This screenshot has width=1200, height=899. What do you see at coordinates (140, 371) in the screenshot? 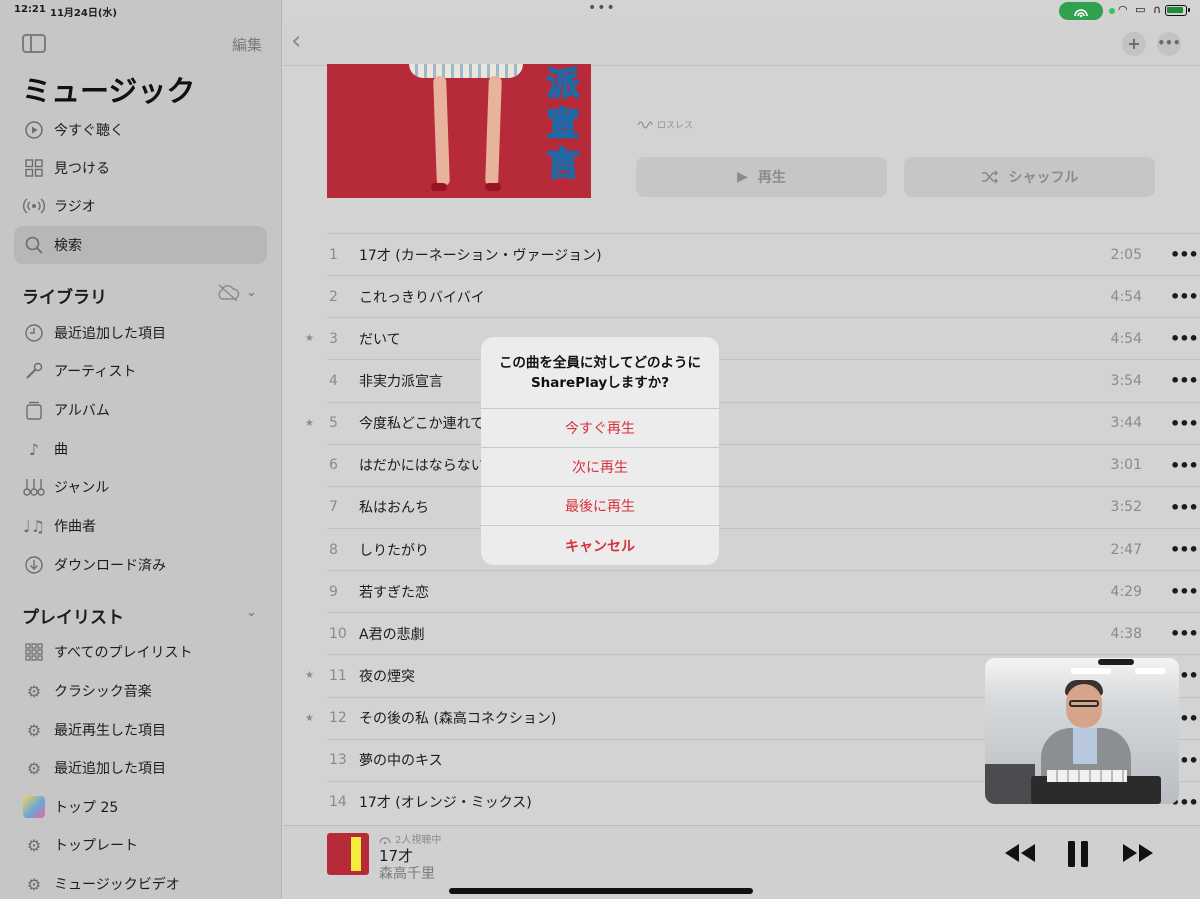
I see `sidebar-item-artists: アーティスト` at bounding box center [140, 371].